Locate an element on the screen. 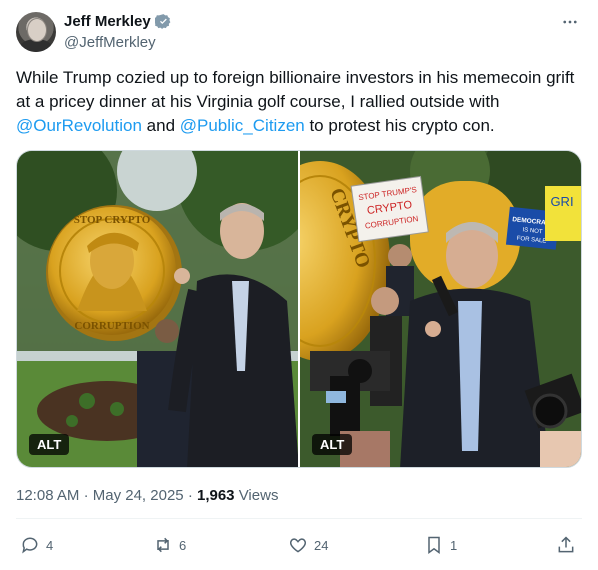  tweet-date: May 24, 2025 is located at coordinates (138, 495).